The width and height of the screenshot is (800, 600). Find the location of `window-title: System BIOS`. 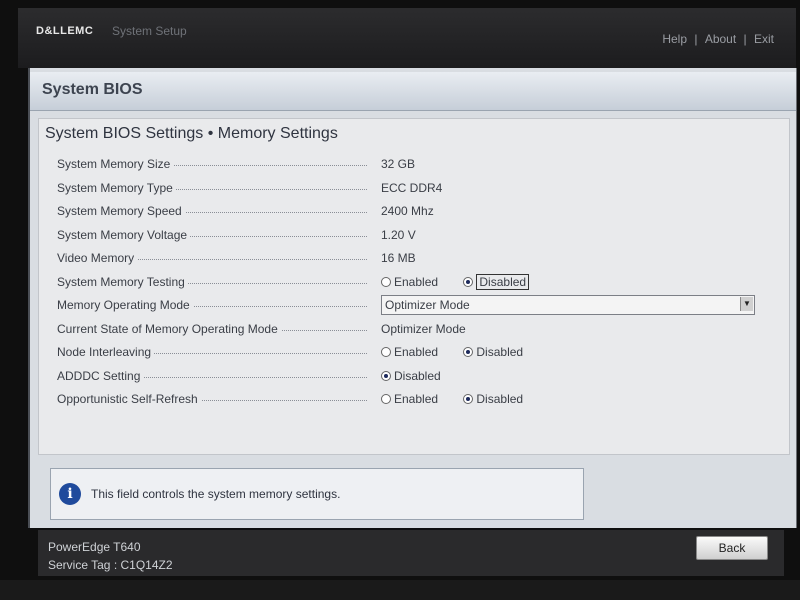

window-title: System BIOS is located at coordinates (92, 89).